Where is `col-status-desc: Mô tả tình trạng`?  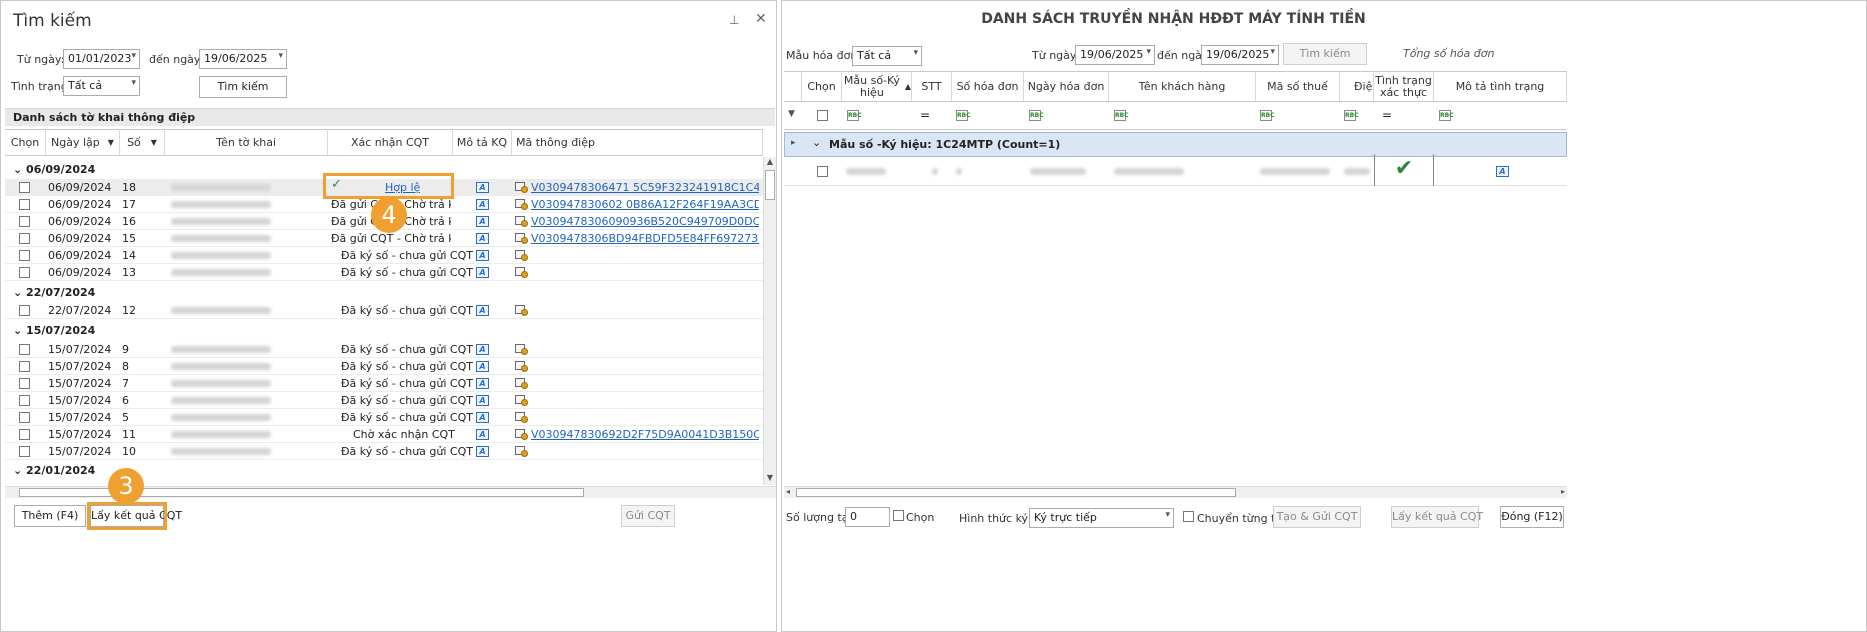
col-status-desc: Mô tả tình trạng is located at coordinates (1500, 86).